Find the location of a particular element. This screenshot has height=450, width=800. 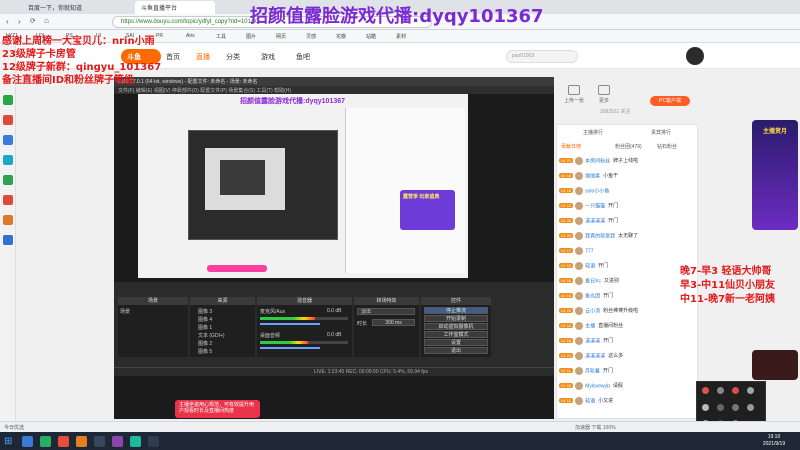

start-record-button: 开始录制 is located at coordinates (456, 318).